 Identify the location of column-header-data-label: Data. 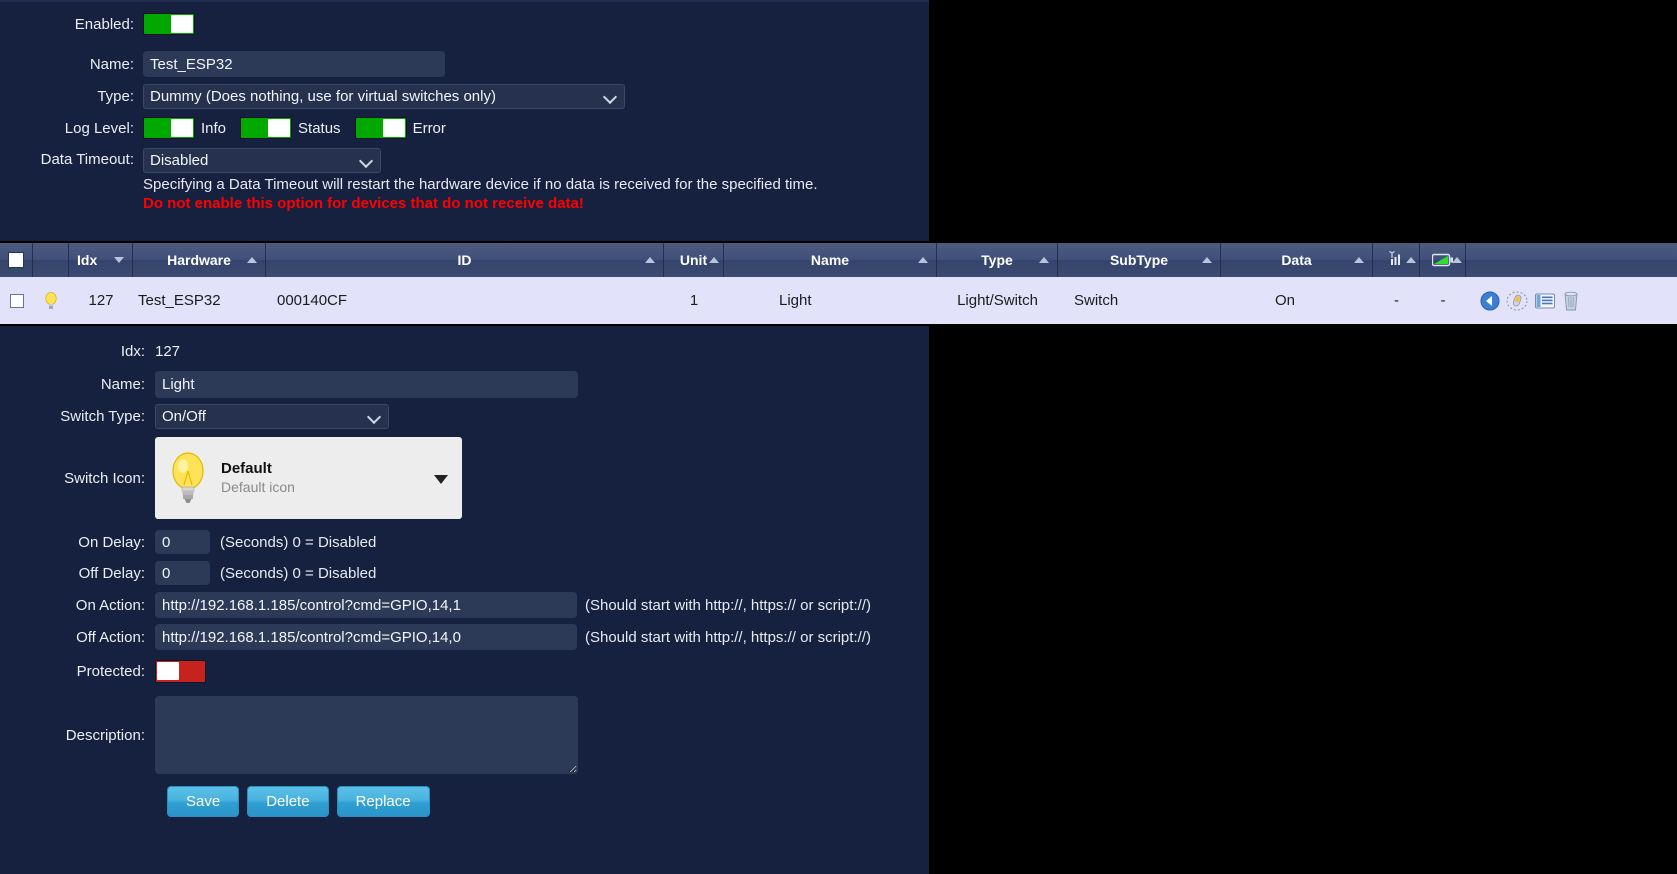
(1296, 260).